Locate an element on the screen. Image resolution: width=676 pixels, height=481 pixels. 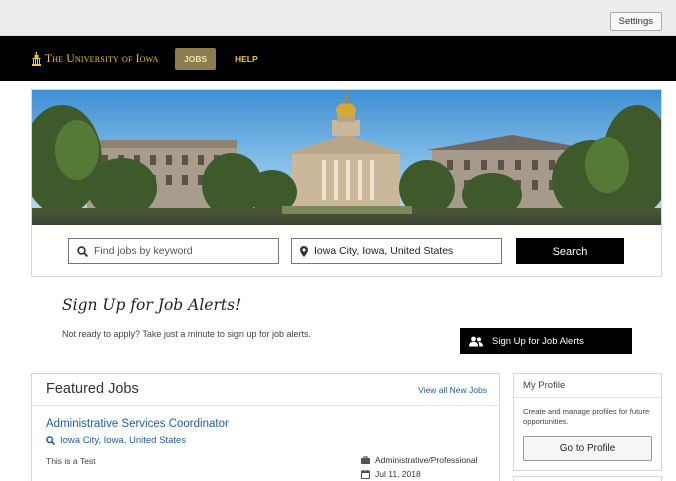
logo-text: The University of Iowa is located at coordinates (102, 59).